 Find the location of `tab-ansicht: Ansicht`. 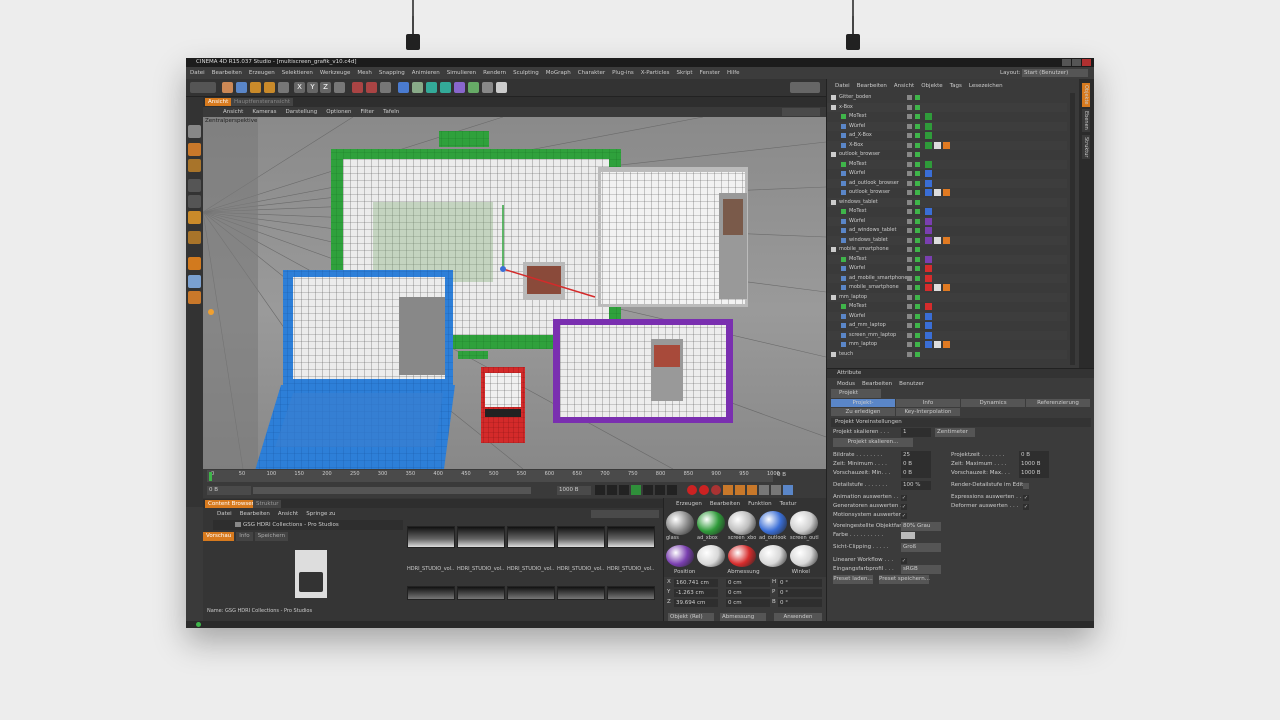

tab-ansicht: Ansicht is located at coordinates (218, 102).